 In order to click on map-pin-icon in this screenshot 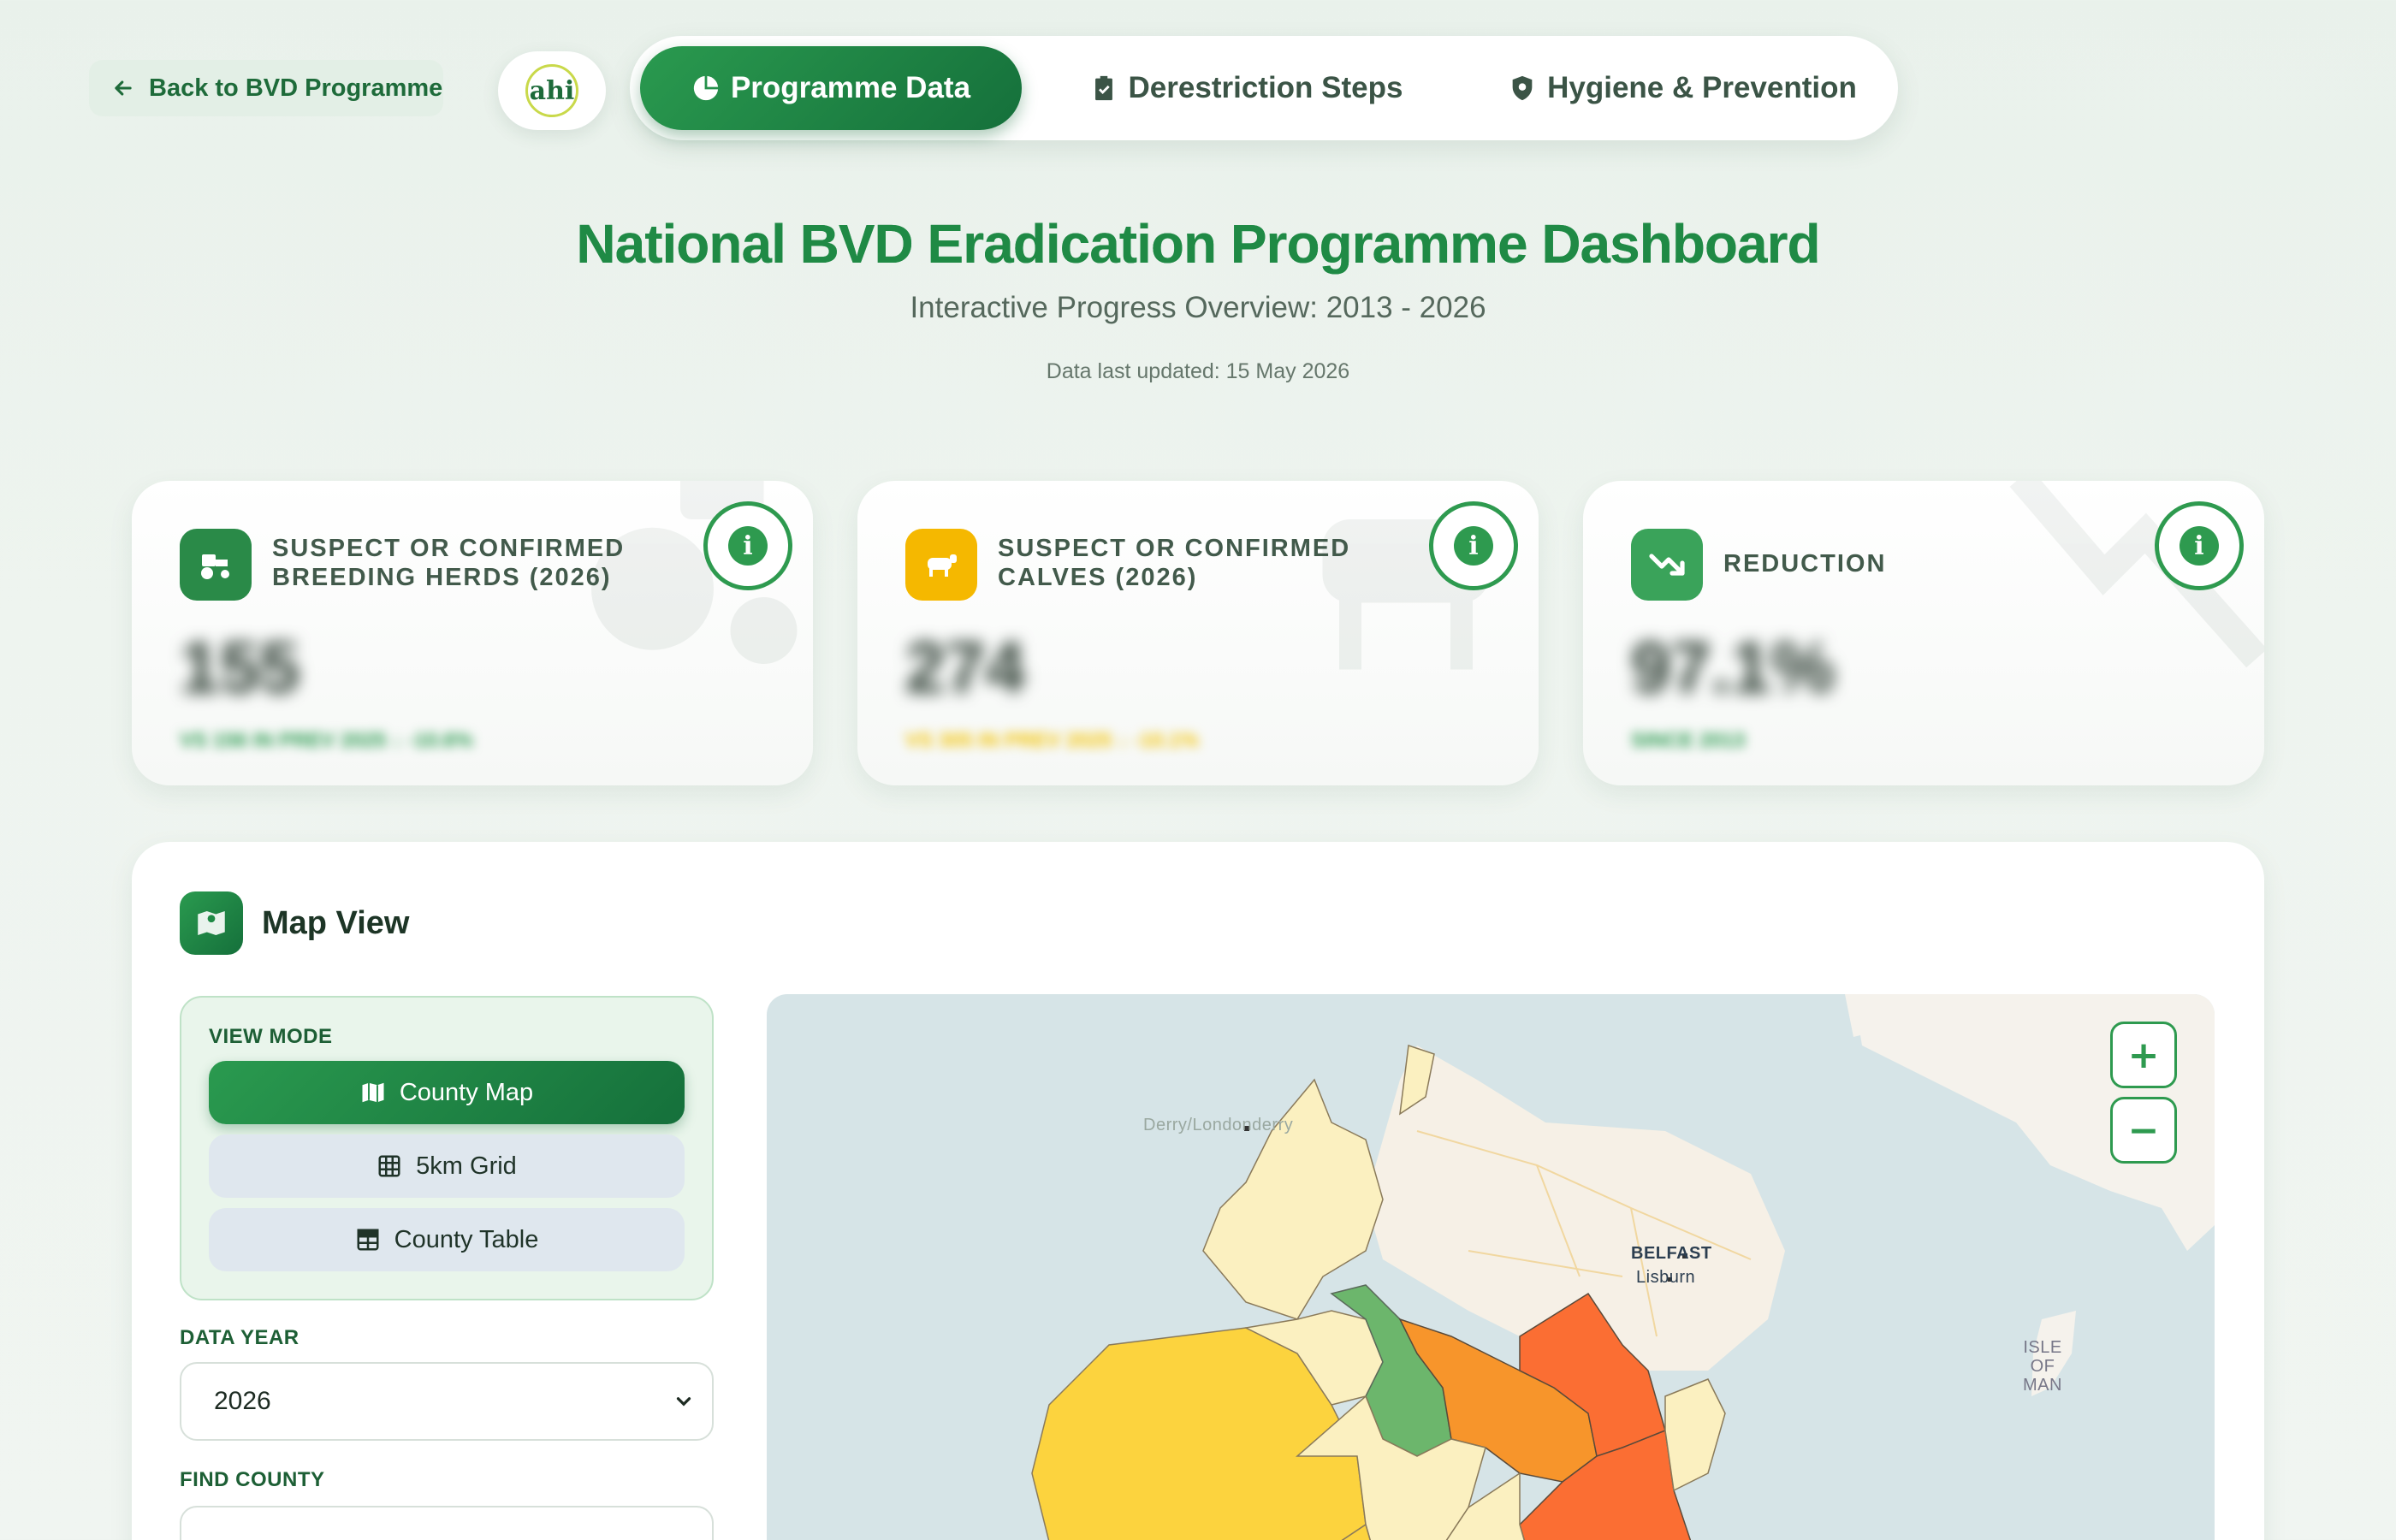, I will do `click(211, 923)`.